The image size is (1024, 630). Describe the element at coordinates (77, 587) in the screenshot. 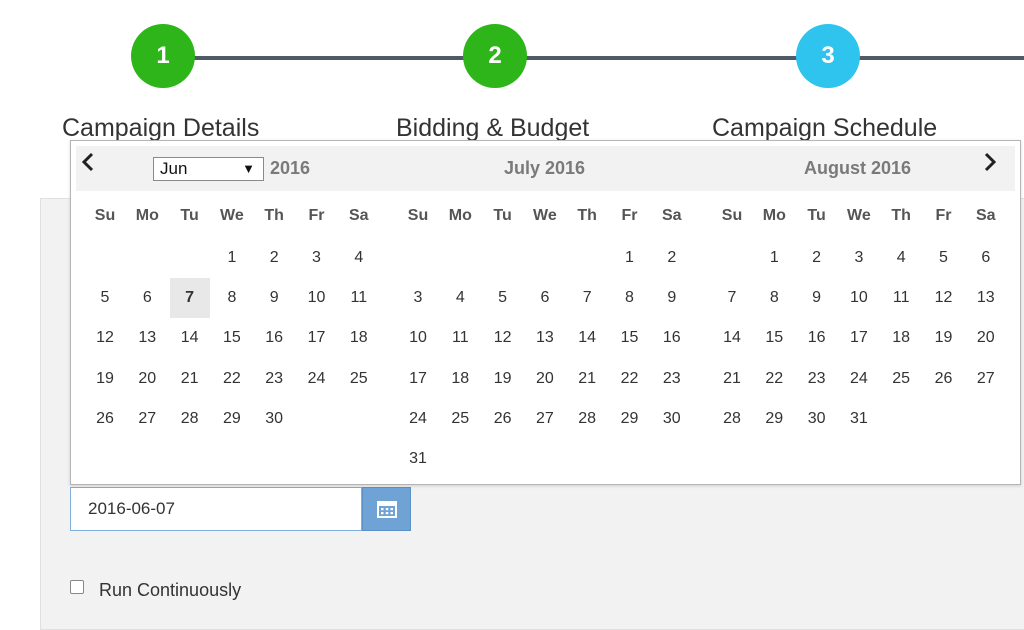

I see `run-continuously-checkbox` at that location.